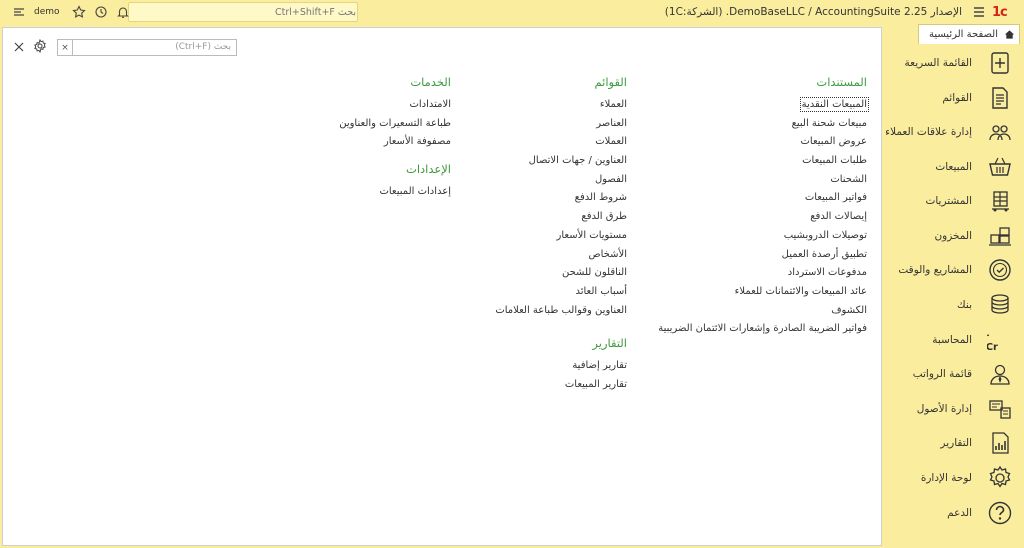  I want to click on sidebar-item-label: التقارير, so click(956, 443).